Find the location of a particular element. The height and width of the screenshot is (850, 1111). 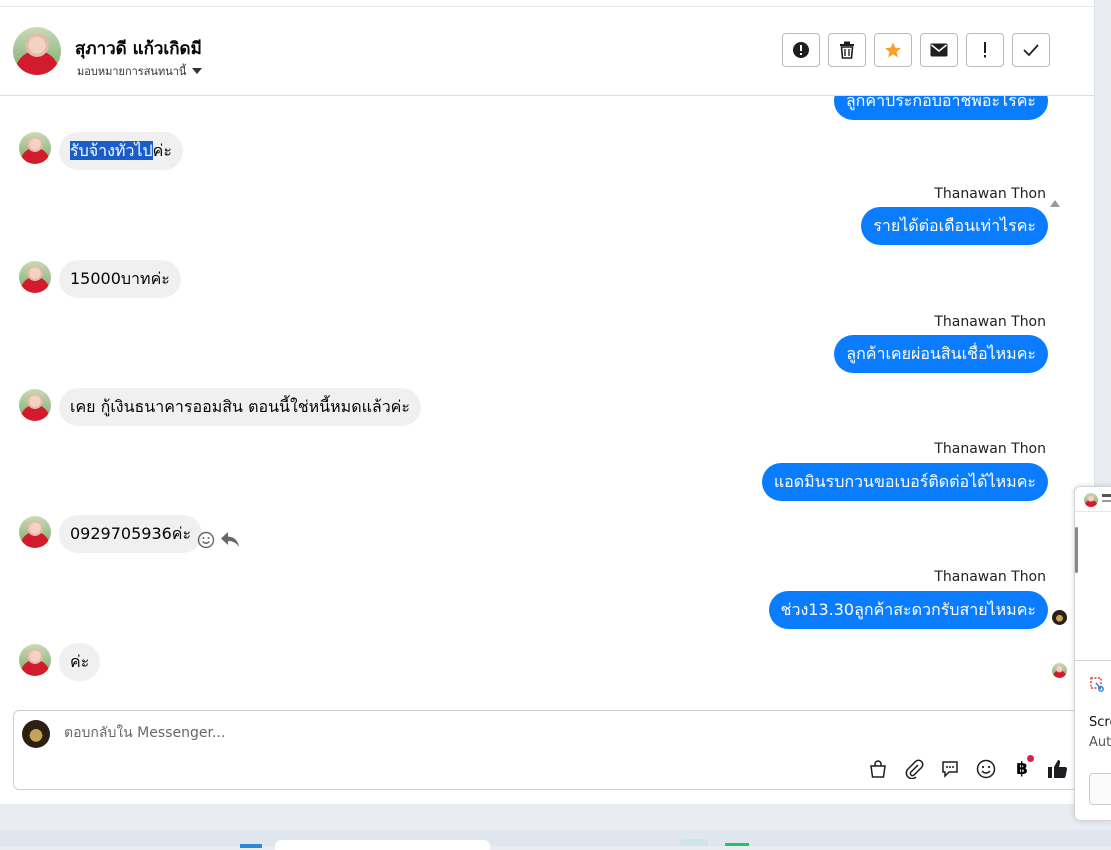

panel-avatar is located at coordinates (1091, 500).